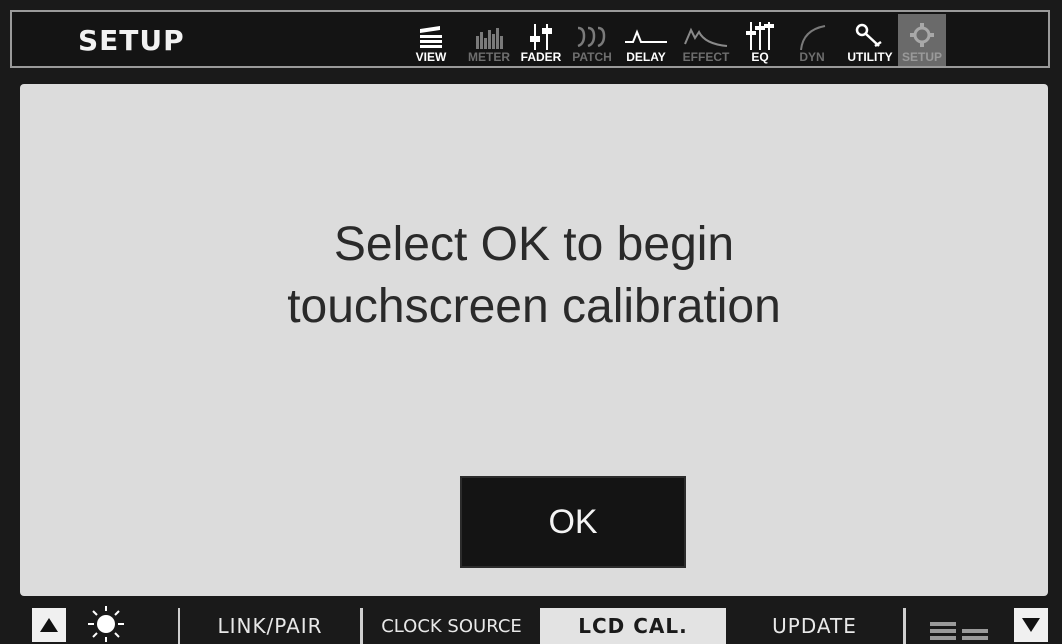  I want to click on nav-item-view: VIEW, so click(431, 40).